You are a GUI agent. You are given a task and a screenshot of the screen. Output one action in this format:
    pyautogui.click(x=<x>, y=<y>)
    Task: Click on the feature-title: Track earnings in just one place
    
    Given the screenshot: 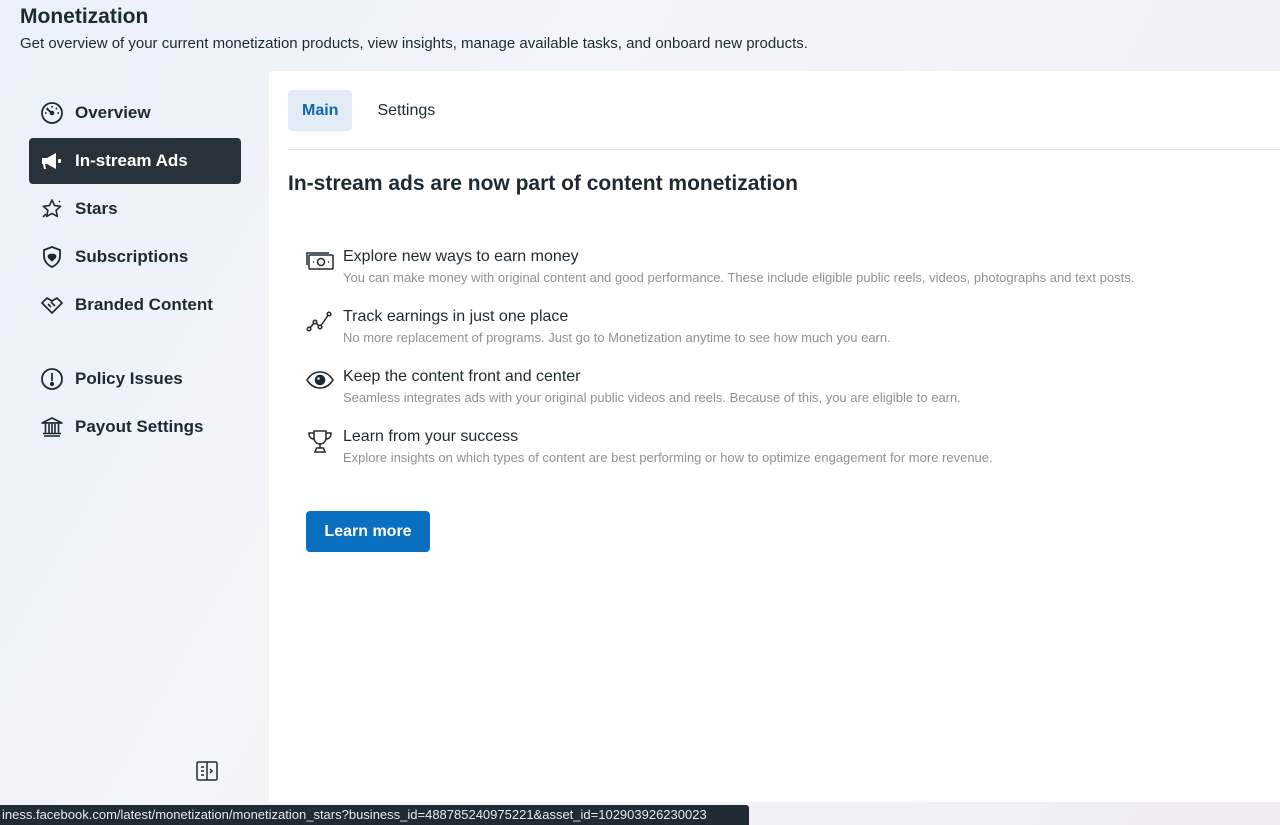 What is the action you would take?
    pyautogui.click(x=456, y=316)
    